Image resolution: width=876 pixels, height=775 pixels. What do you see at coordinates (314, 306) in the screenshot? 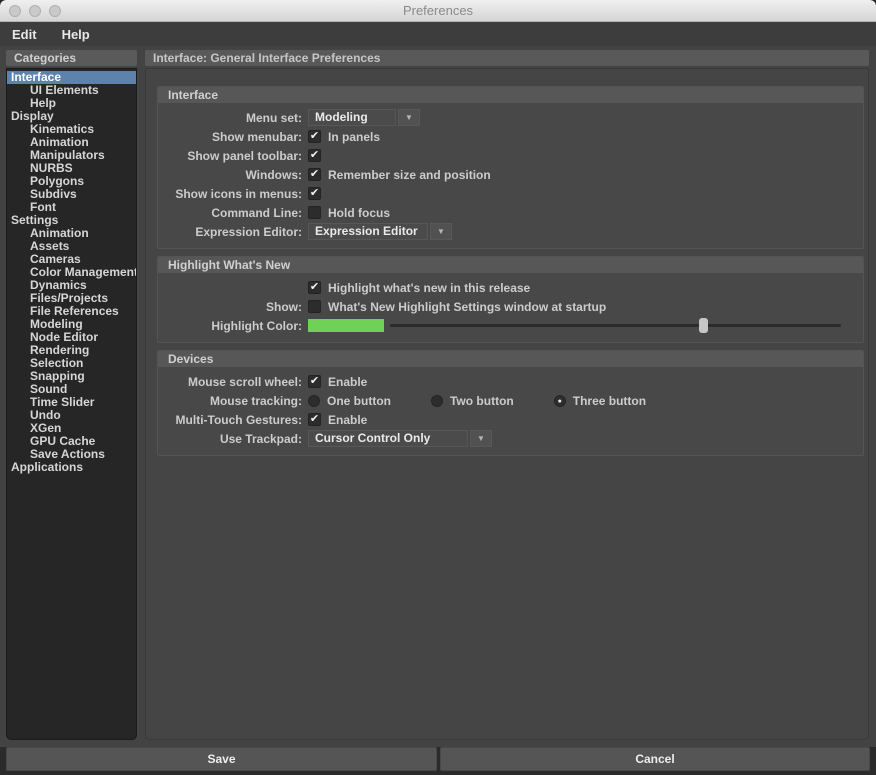
I see `whats-new-settings-checkbox` at bounding box center [314, 306].